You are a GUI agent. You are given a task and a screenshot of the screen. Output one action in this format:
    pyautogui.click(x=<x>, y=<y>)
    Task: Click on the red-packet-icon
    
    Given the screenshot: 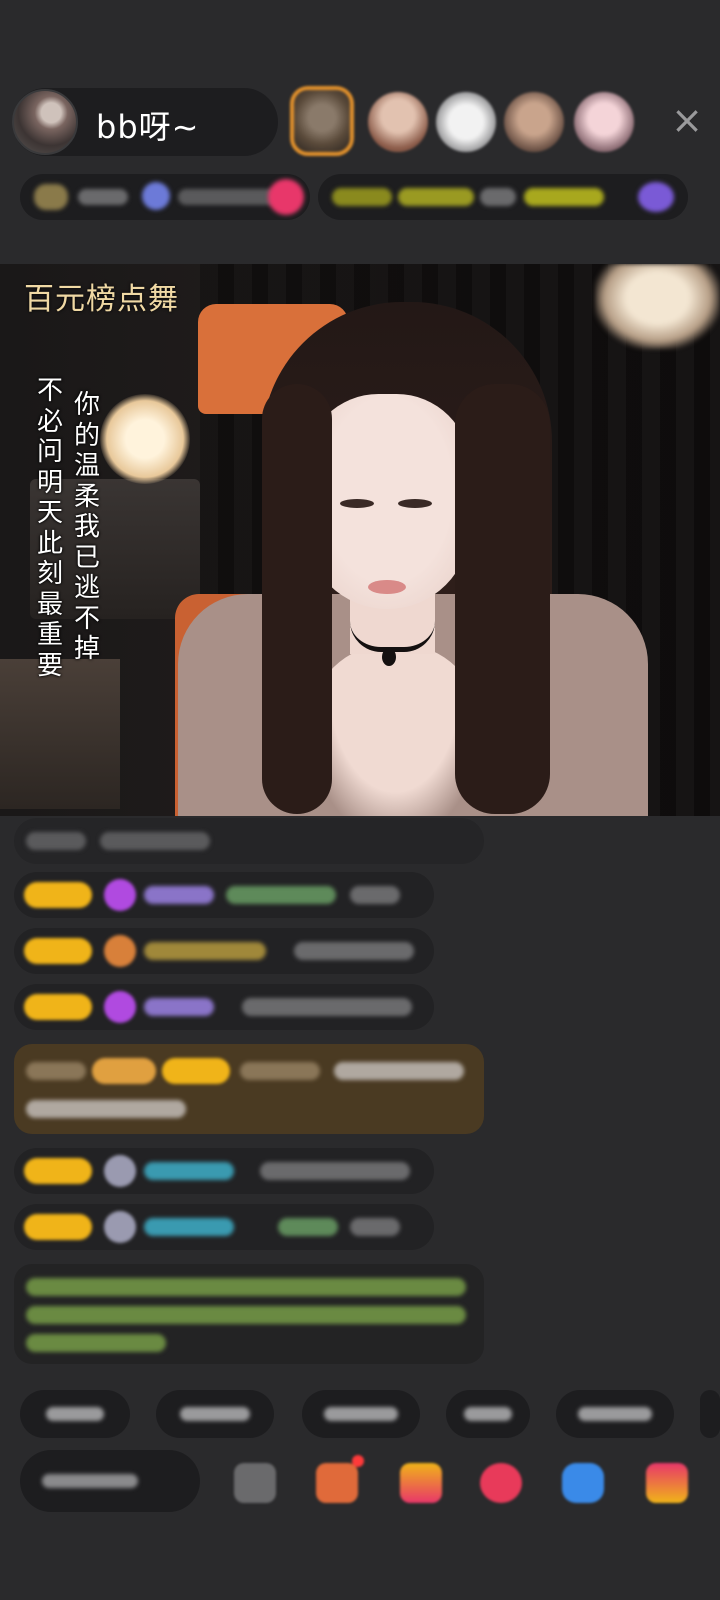 What is the action you would take?
    pyautogui.click(x=421, y=1483)
    